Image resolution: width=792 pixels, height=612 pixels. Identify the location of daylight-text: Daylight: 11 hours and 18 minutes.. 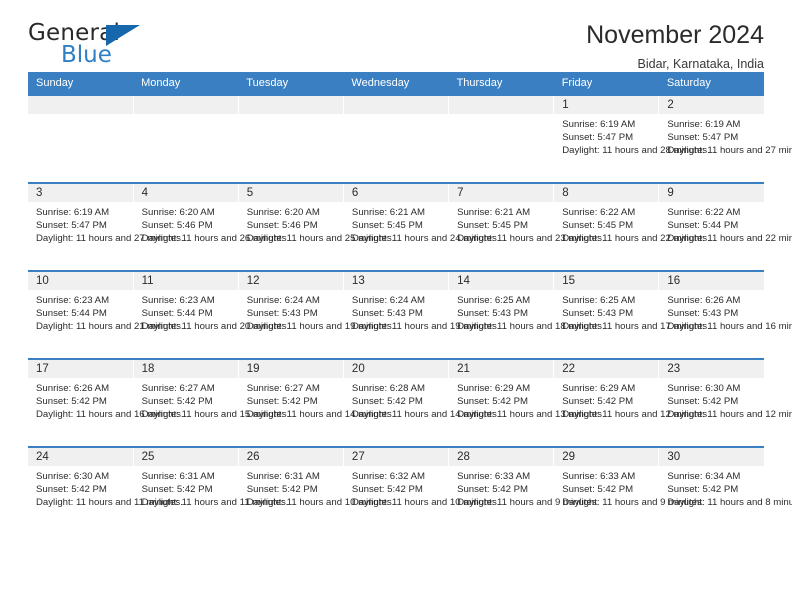
(531, 327).